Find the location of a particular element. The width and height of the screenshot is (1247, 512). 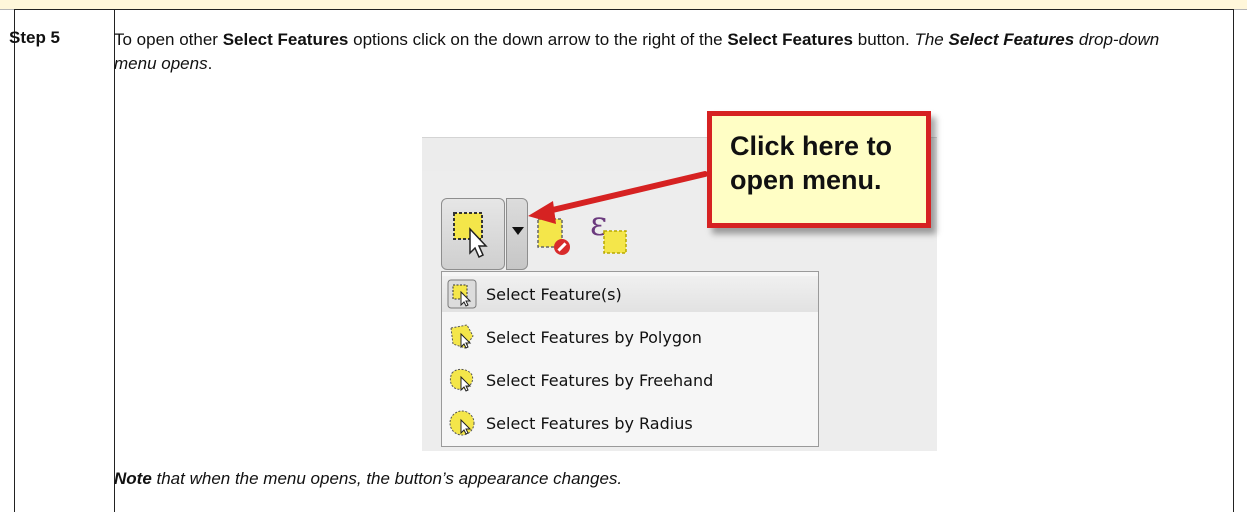

callout-text: Click here to open menu. is located at coordinates (811, 163).